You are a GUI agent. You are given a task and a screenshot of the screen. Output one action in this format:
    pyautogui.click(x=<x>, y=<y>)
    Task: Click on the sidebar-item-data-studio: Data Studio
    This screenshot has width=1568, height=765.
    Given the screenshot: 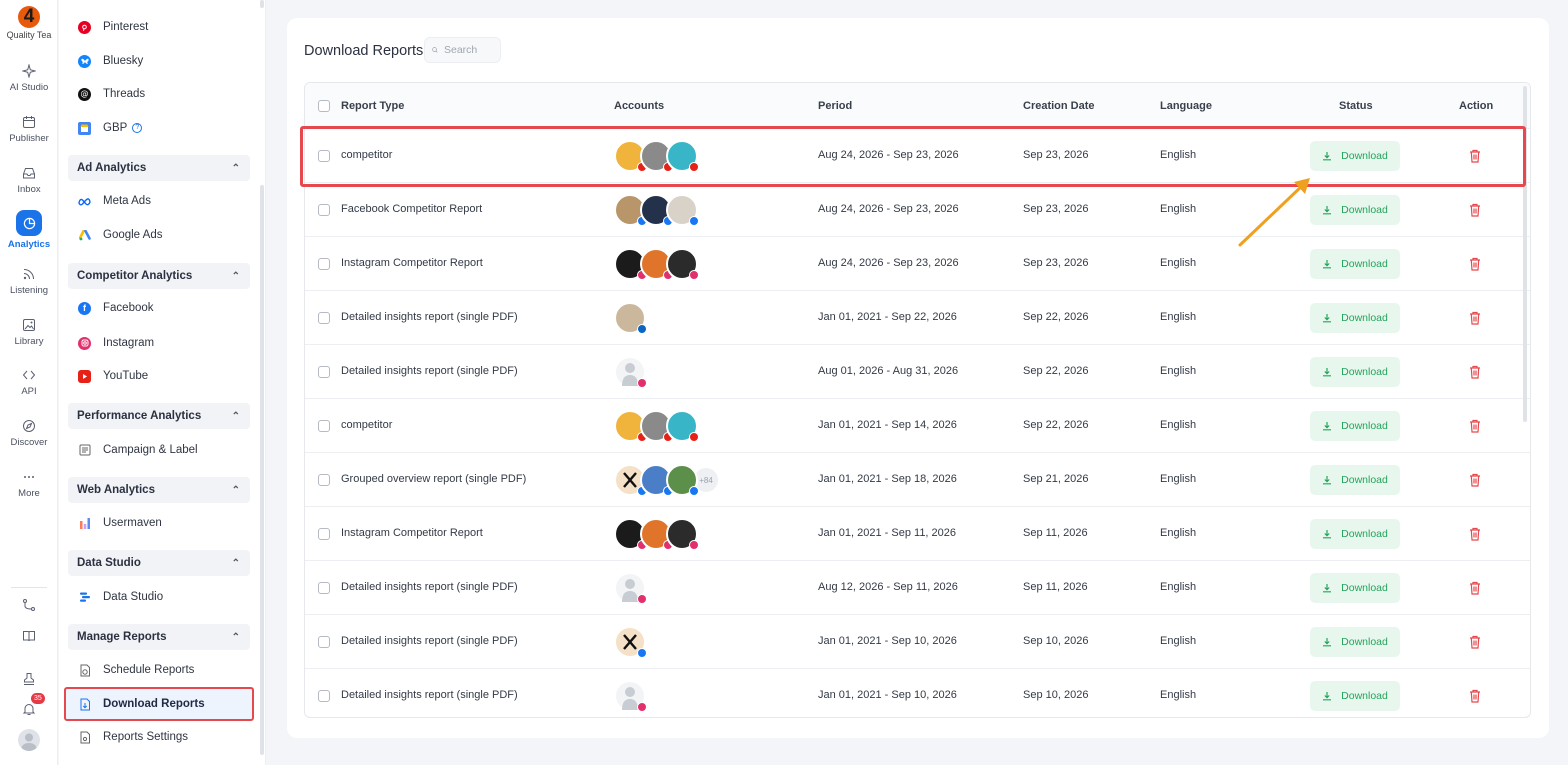 What is the action you would take?
    pyautogui.click(x=161, y=597)
    